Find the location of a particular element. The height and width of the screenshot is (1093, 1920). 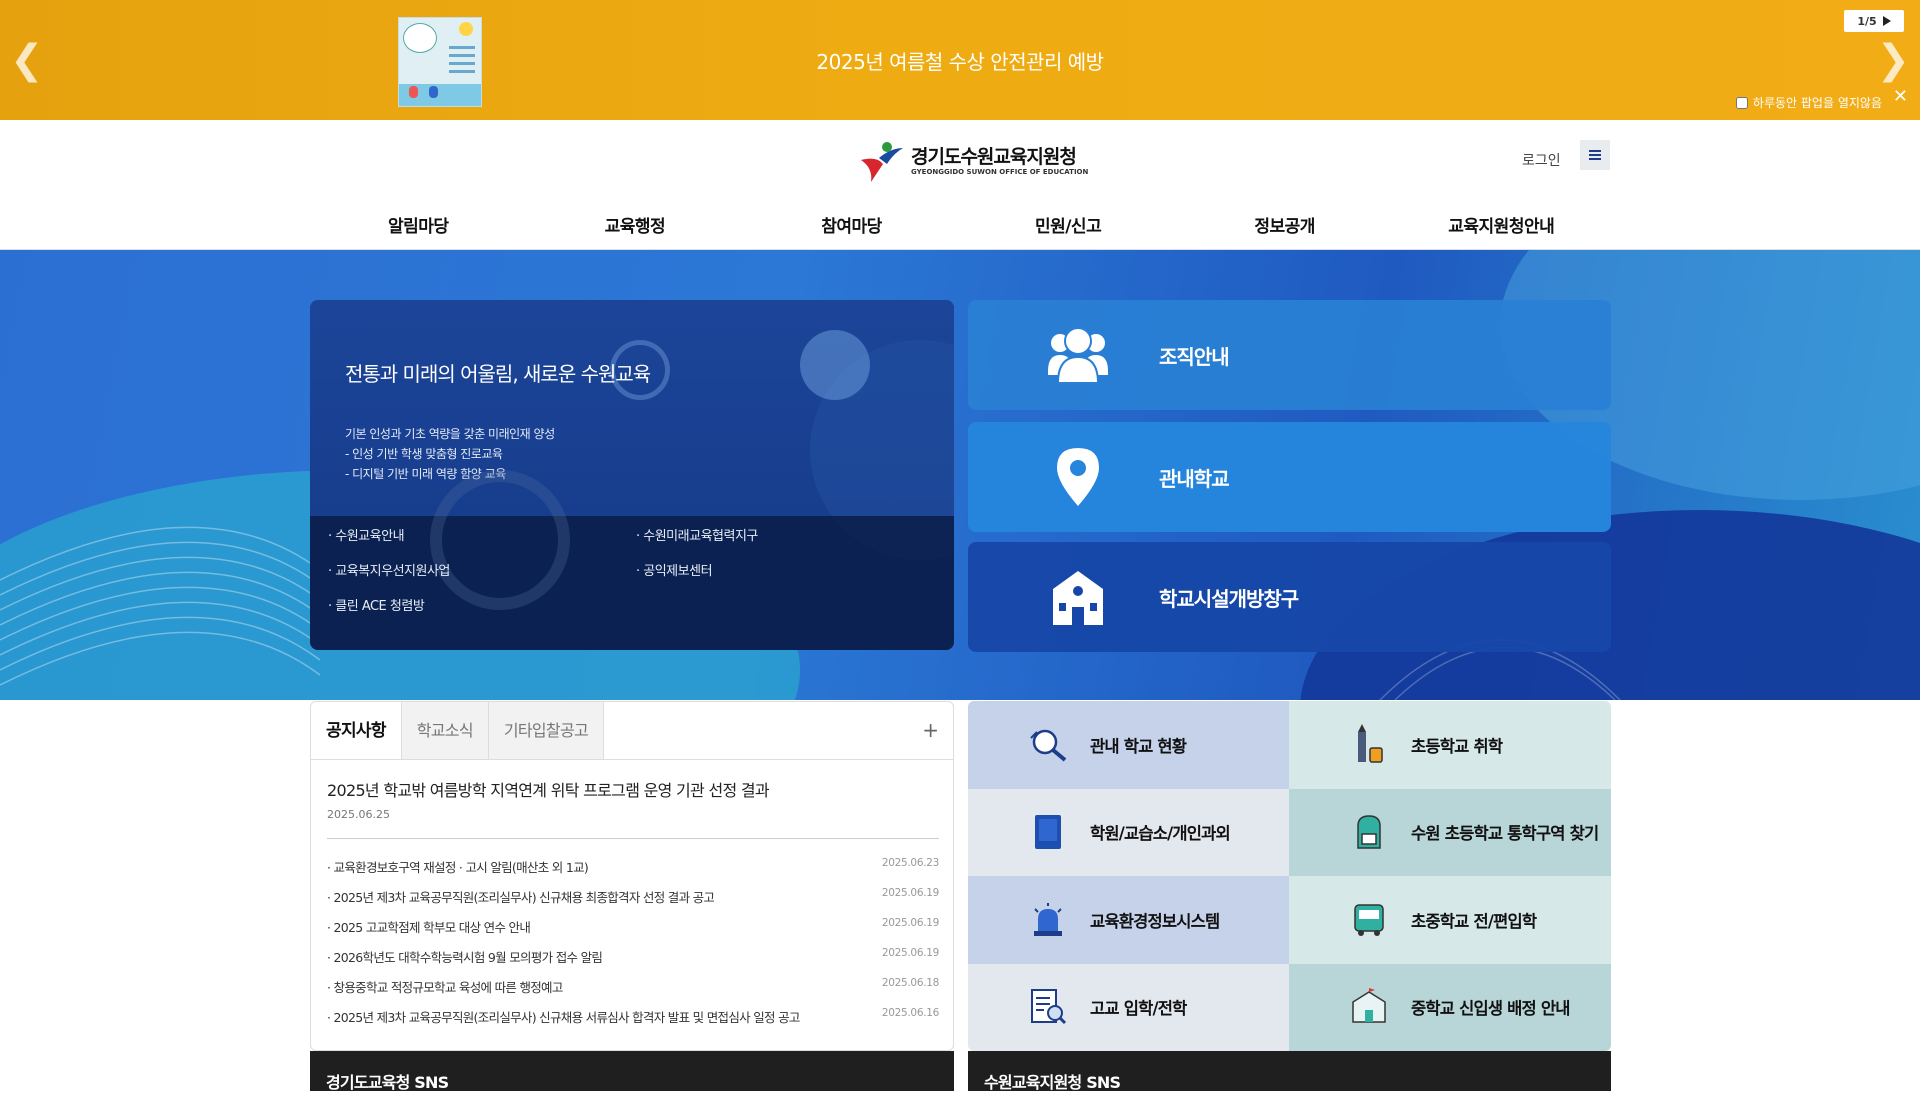

school-building-icon is located at coordinates (1078, 598).